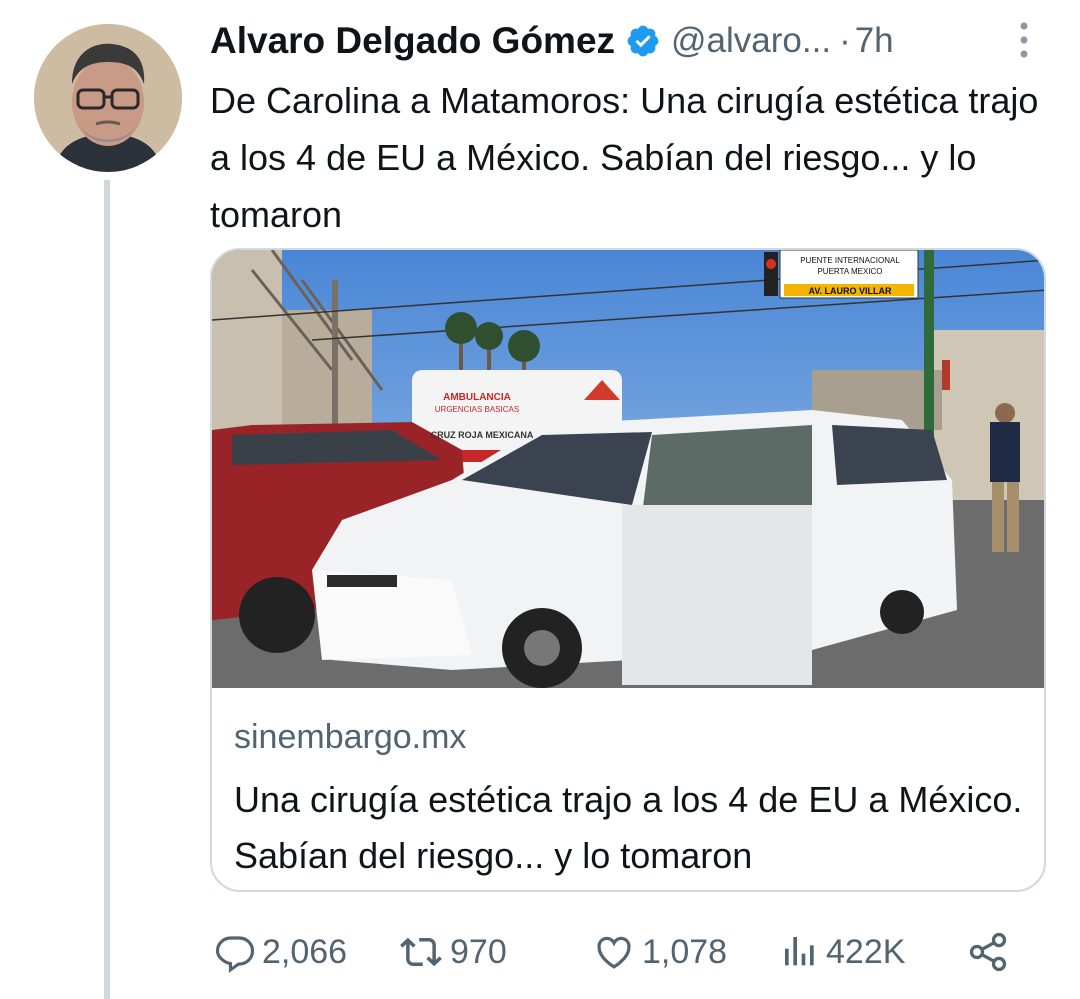  Describe the element at coordinates (412, 41) in the screenshot. I see `author-name: Alvaro Delgado Gómez` at that location.